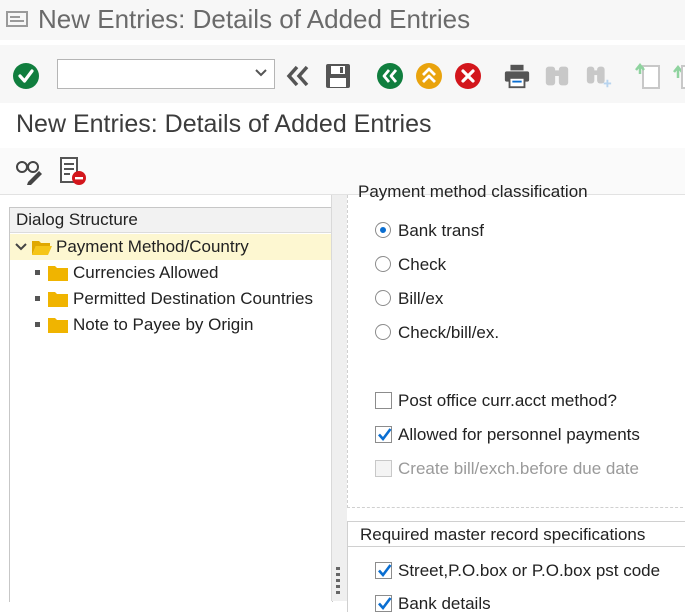  What do you see at coordinates (473, 191) in the screenshot?
I see `group-label: Payment method classification` at bounding box center [473, 191].